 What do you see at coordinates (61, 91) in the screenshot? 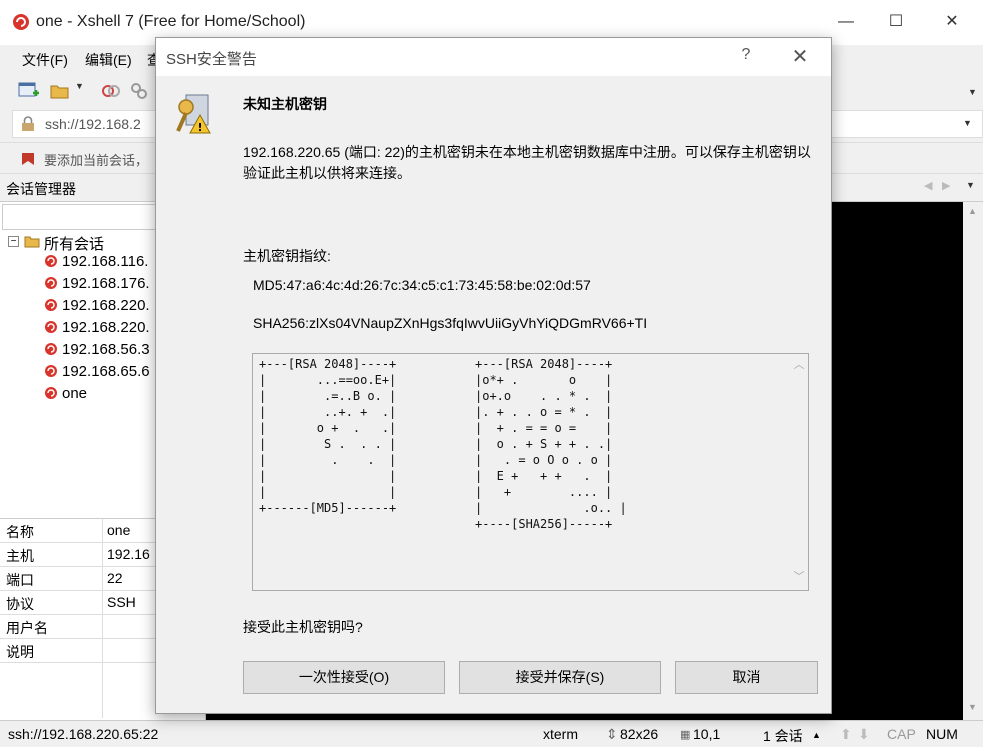
I see `open-folder-icon` at bounding box center [61, 91].